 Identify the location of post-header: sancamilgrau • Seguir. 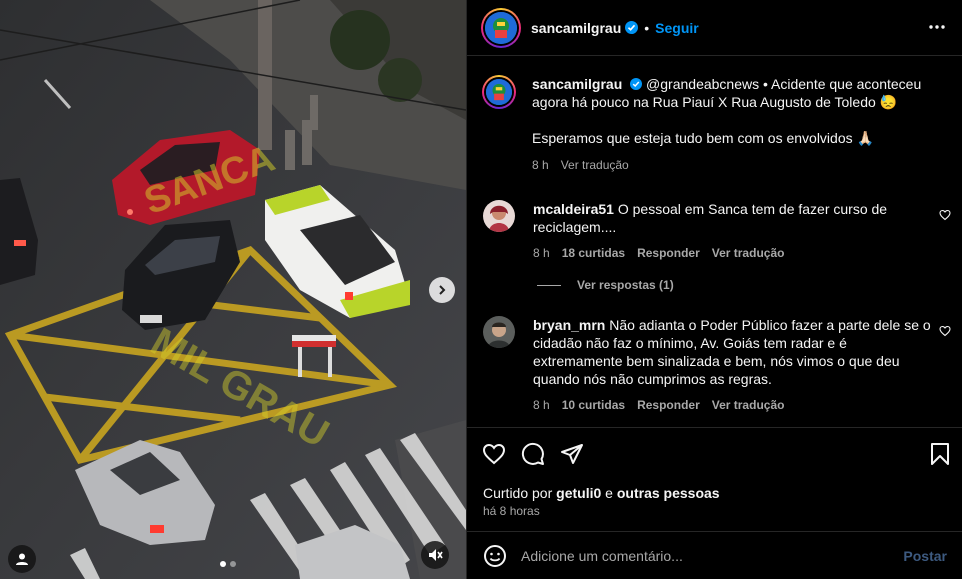
(714, 28).